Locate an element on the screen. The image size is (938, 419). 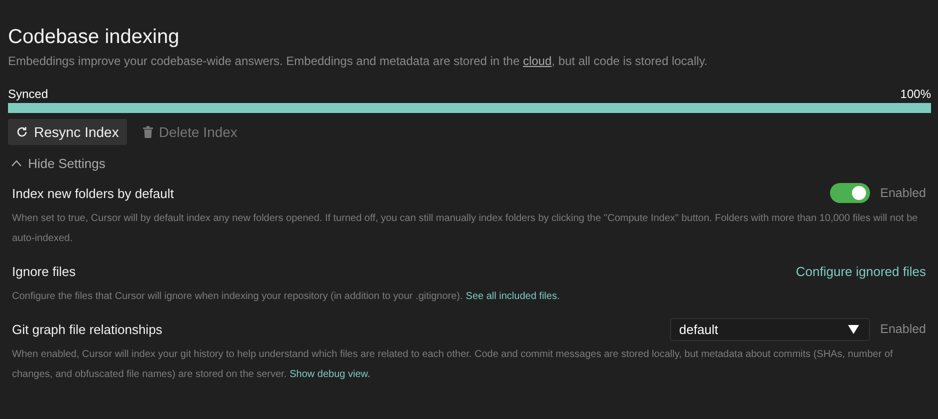
description-link: Show debug view. is located at coordinates (330, 374).